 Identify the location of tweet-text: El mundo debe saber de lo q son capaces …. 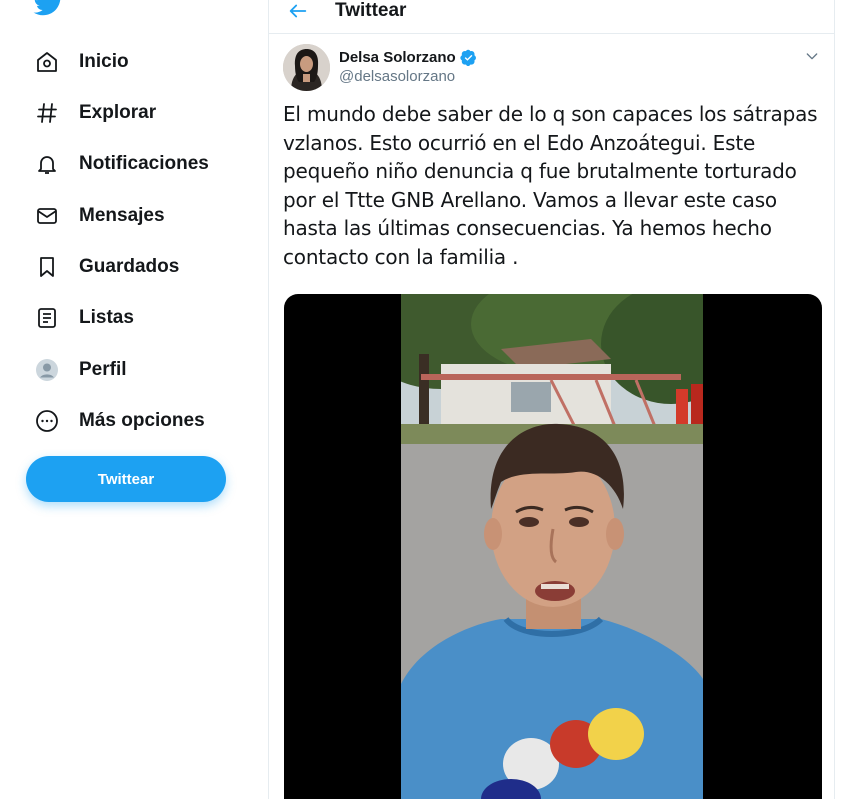
(550, 185).